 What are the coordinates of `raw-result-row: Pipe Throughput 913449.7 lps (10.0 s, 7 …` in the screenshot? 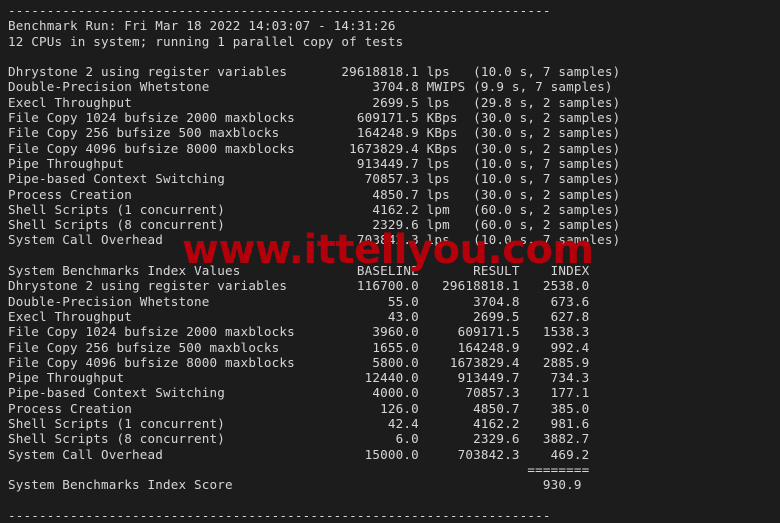 It's located at (314, 163).